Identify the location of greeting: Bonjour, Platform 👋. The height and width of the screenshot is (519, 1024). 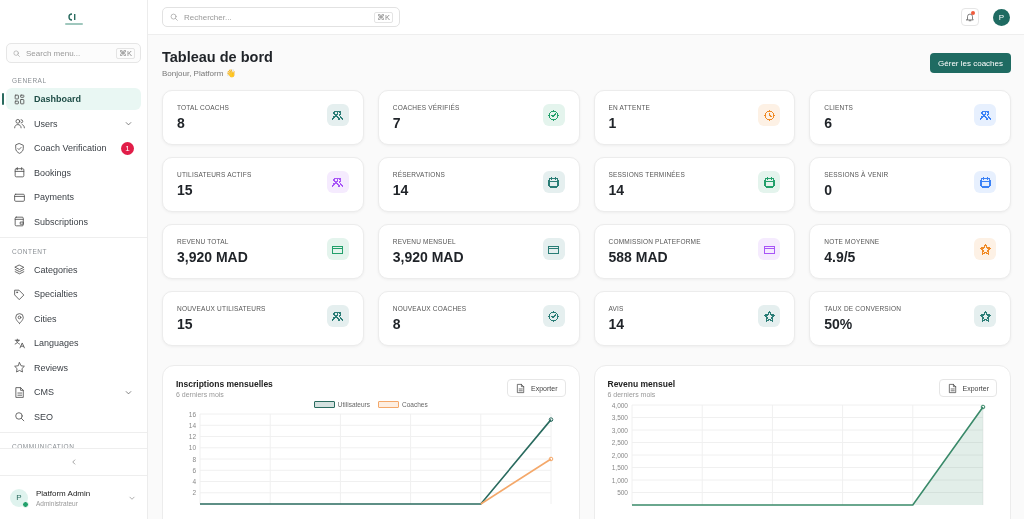
(199, 73).